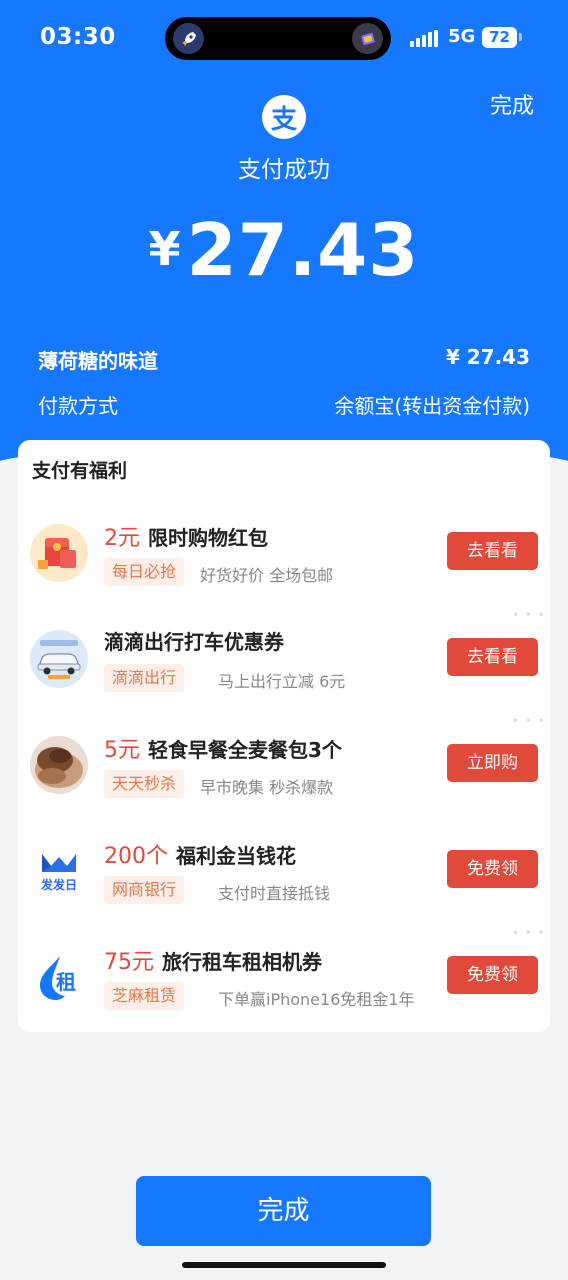 This screenshot has height=1280, width=568. I want to click on alipay-logo-char: 支, so click(283, 119).